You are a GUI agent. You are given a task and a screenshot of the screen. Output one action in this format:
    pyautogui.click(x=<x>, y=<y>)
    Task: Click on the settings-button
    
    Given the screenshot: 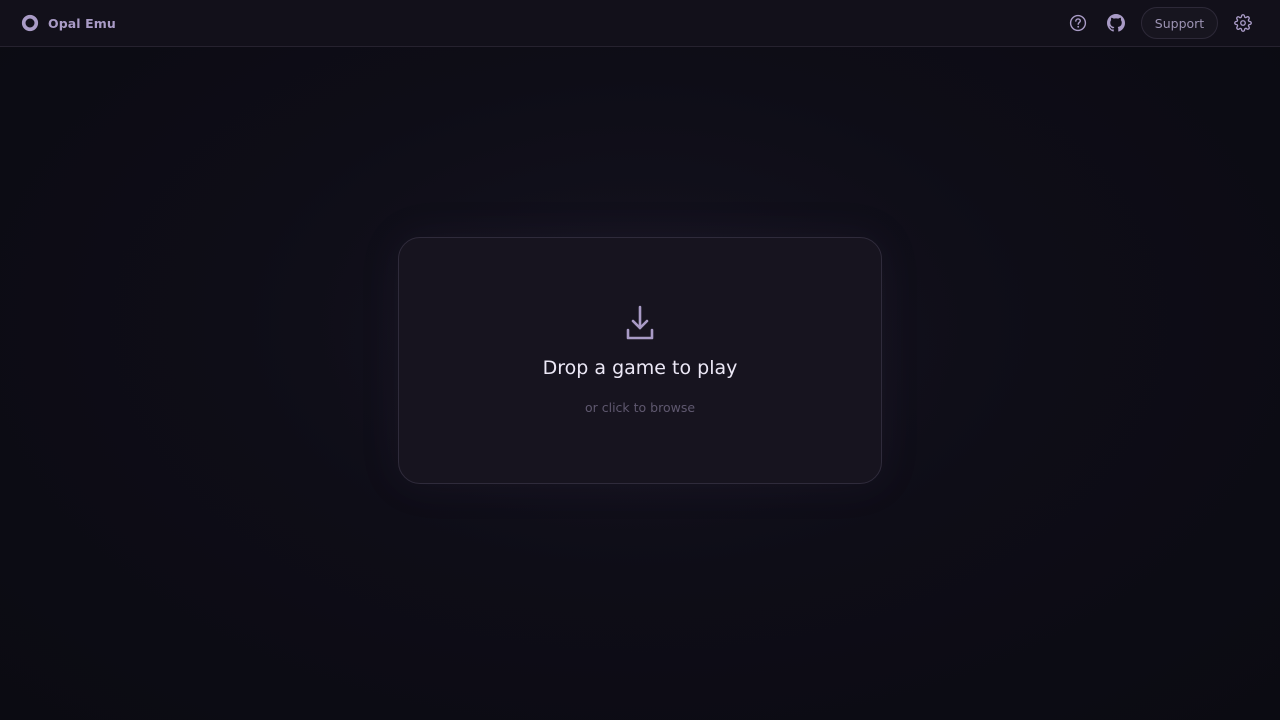 What is the action you would take?
    pyautogui.click(x=1243, y=23)
    